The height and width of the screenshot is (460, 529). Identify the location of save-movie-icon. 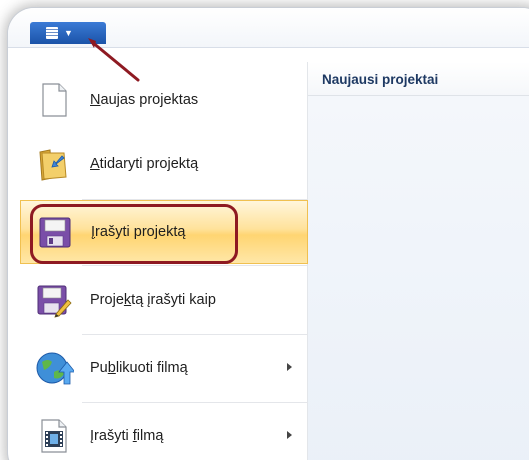
(54, 436).